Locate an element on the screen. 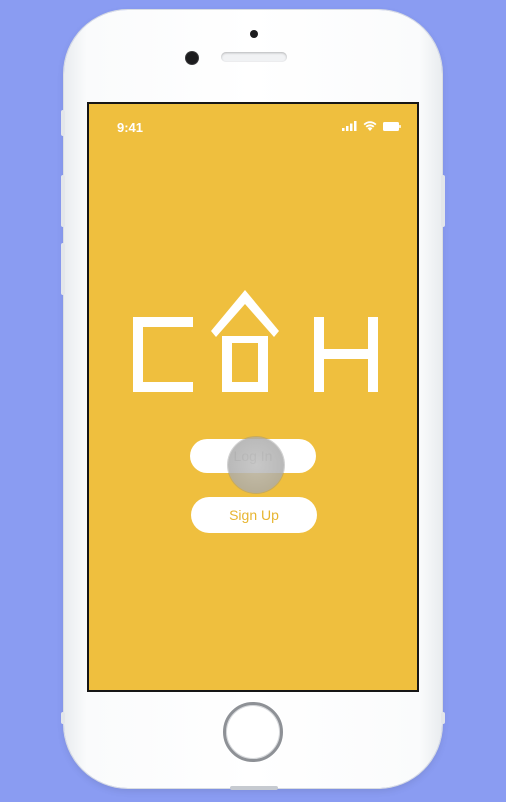 The width and height of the screenshot is (506, 802). logo-letter-c is located at coordinates (163, 354).